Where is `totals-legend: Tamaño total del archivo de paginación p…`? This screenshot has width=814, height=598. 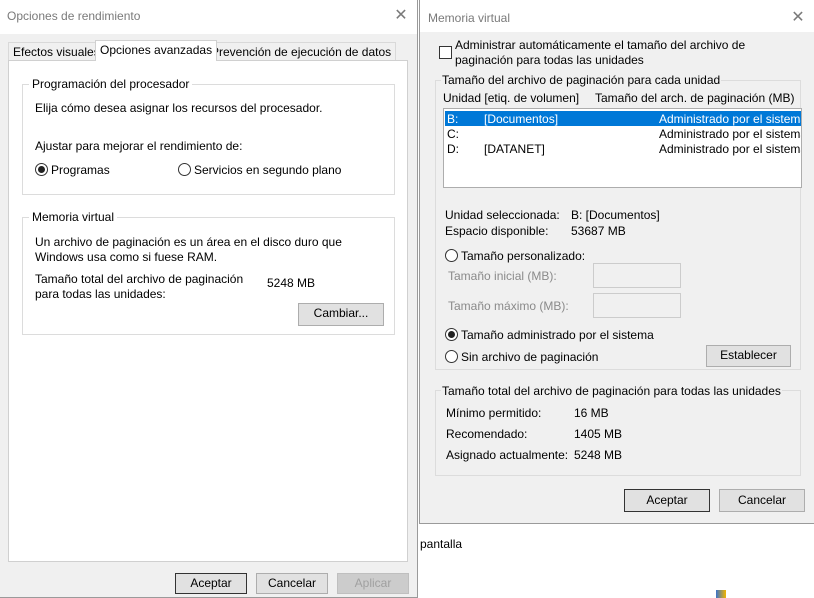
totals-legend: Tamaño total del archivo de paginación p… is located at coordinates (611, 391).